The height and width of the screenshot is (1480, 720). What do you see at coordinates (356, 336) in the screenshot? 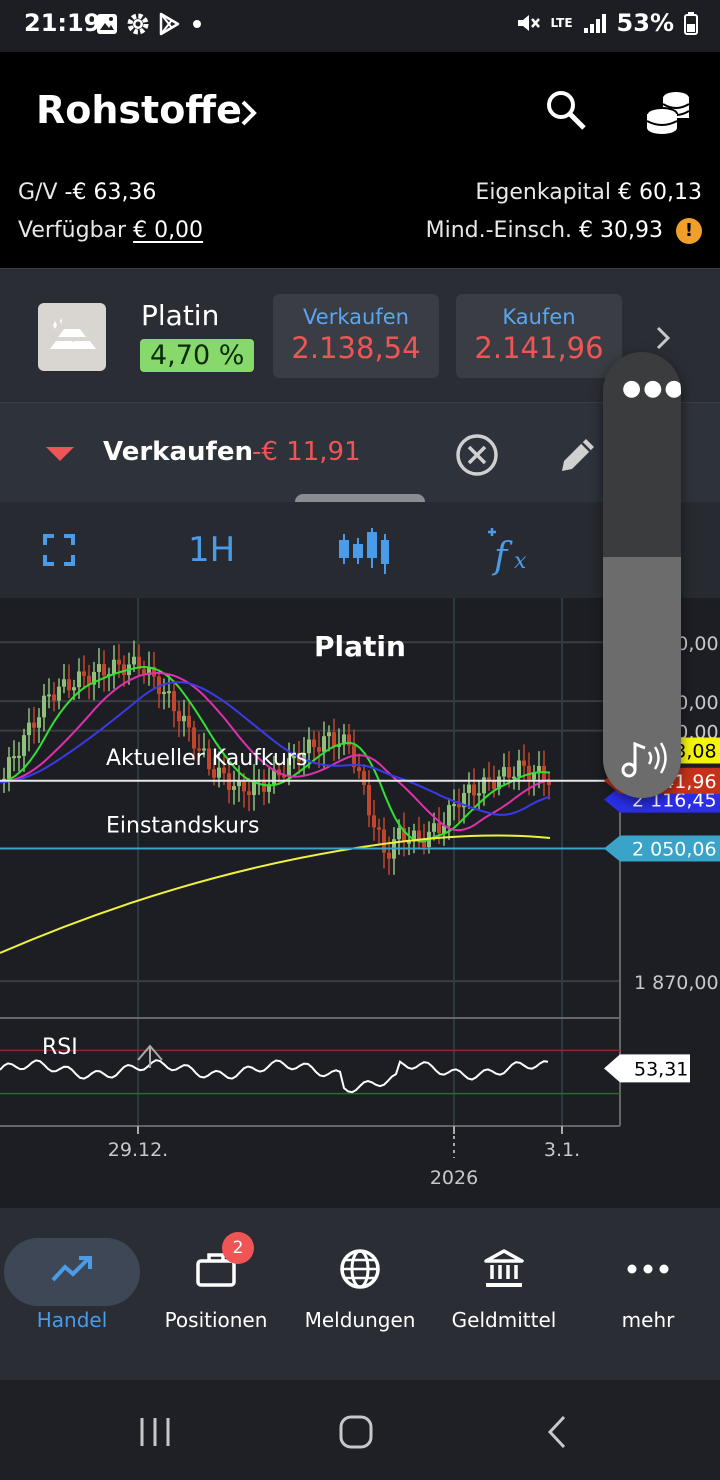
I see `sell-button: Verkaufen 2.138,54` at bounding box center [356, 336].